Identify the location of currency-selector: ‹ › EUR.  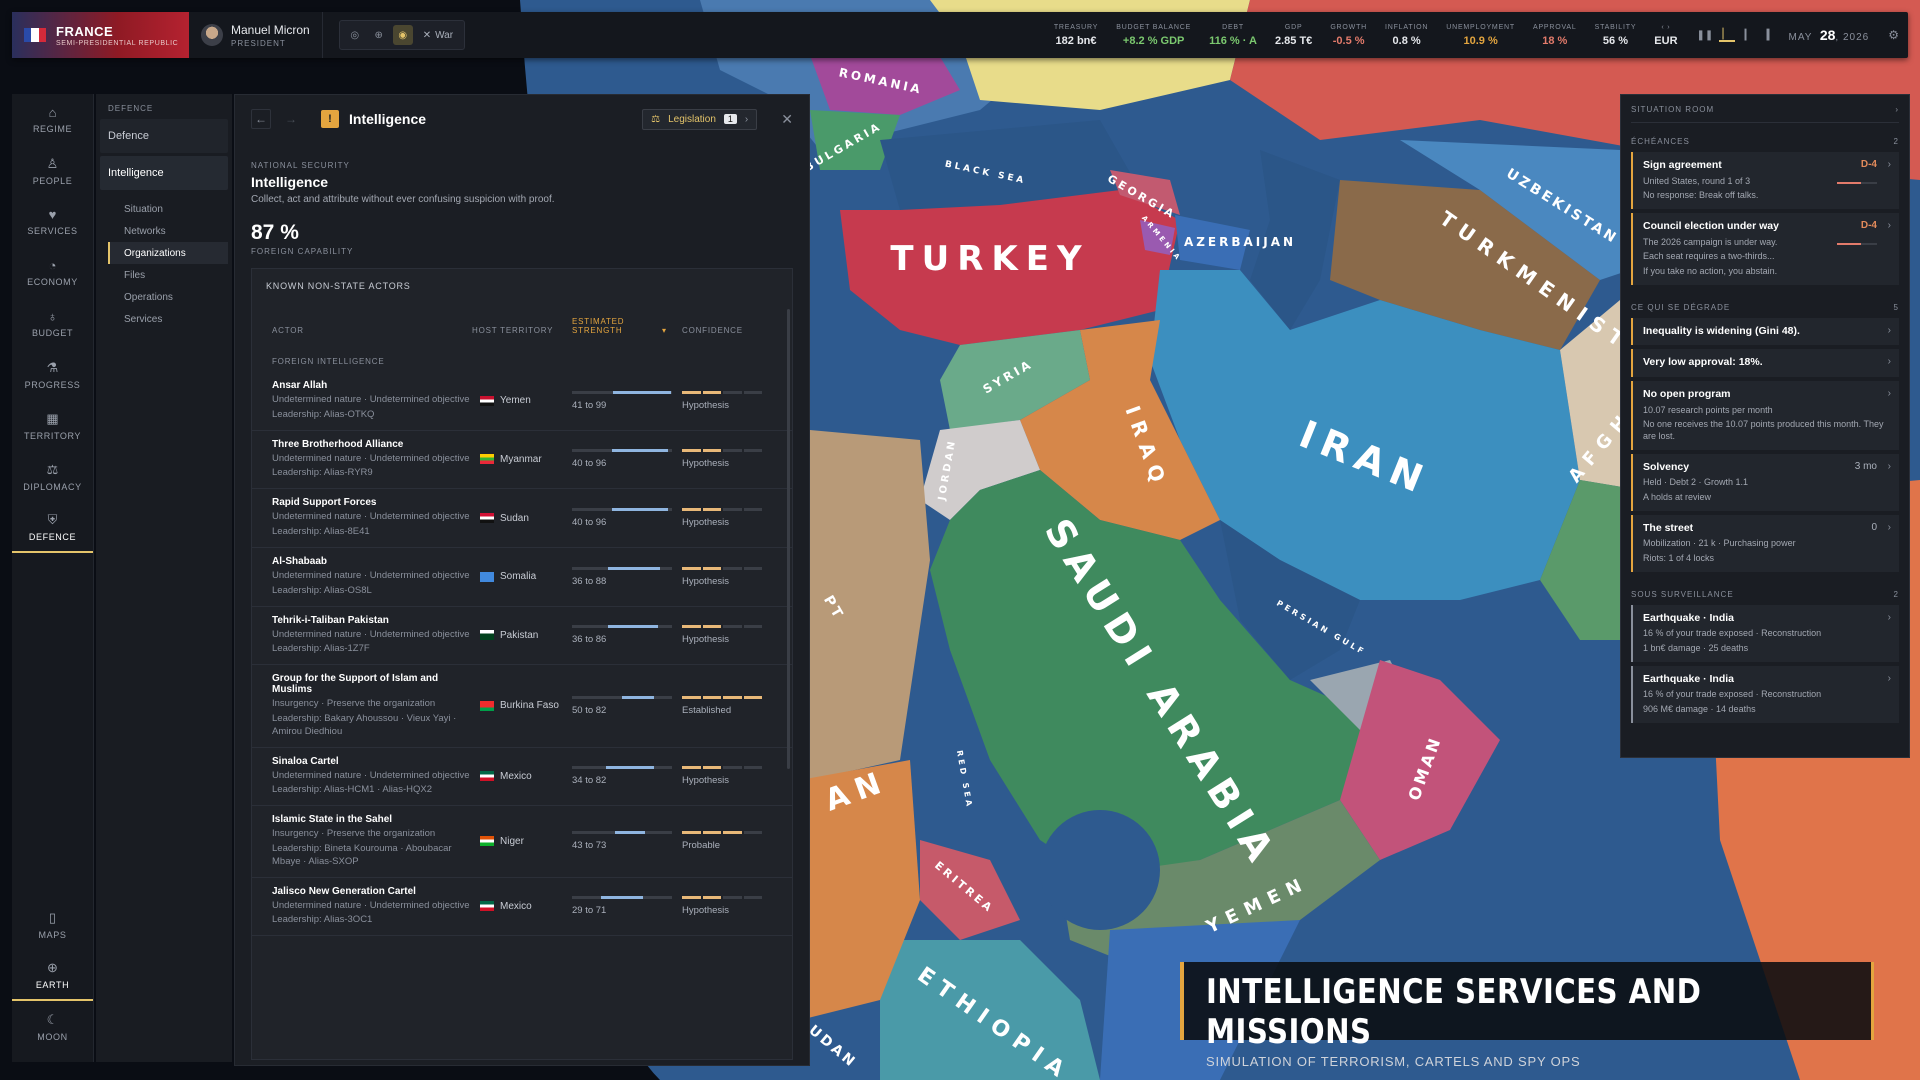
(1665, 35).